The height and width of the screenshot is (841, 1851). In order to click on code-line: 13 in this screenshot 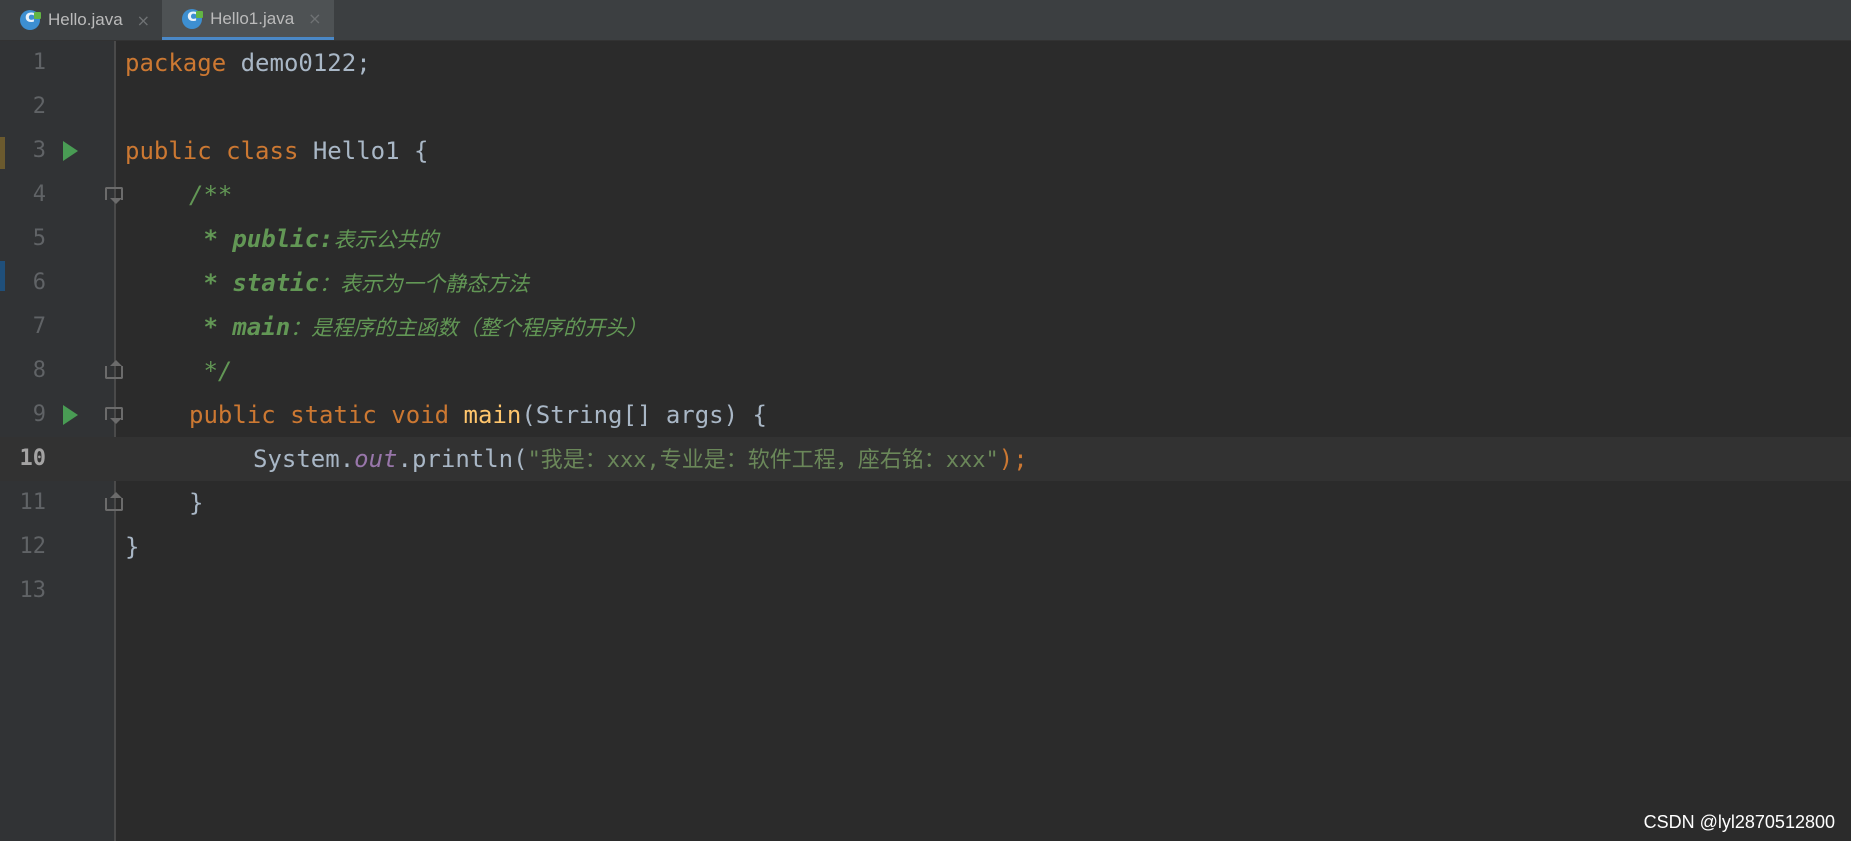, I will do `click(925, 591)`.